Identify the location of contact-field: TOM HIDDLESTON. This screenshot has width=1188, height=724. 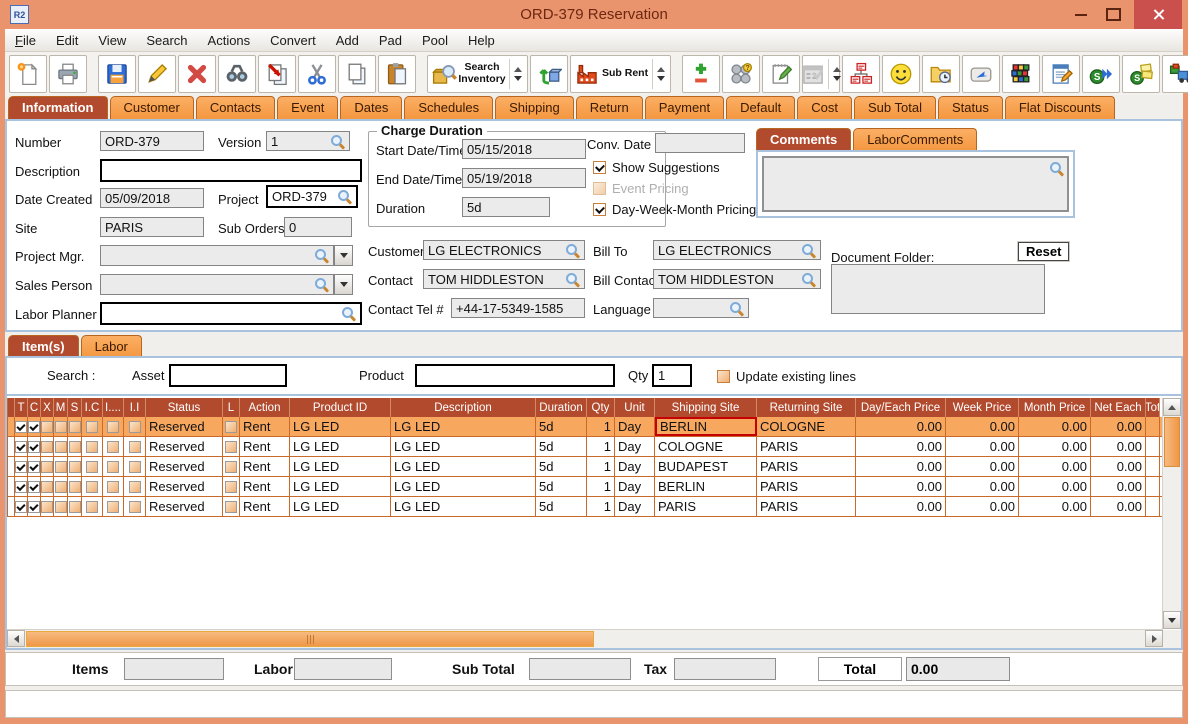
(504, 279).